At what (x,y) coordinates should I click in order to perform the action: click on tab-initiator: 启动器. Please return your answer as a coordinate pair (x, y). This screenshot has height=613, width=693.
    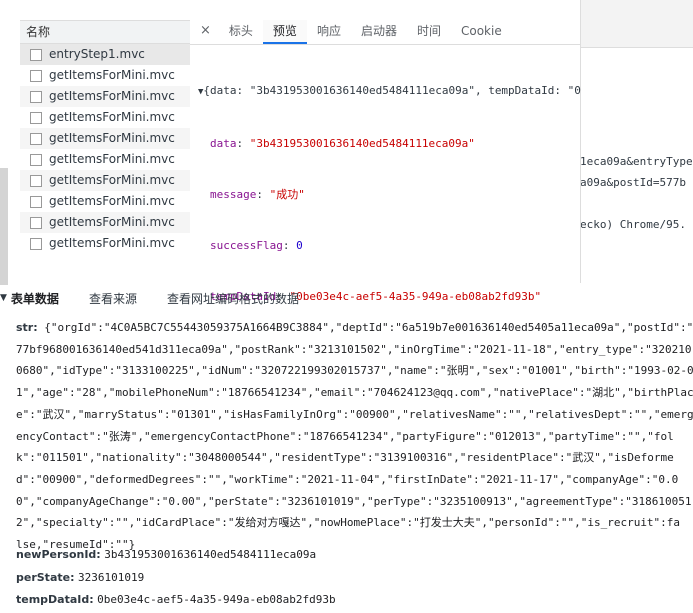
    Looking at the image, I should click on (379, 31).